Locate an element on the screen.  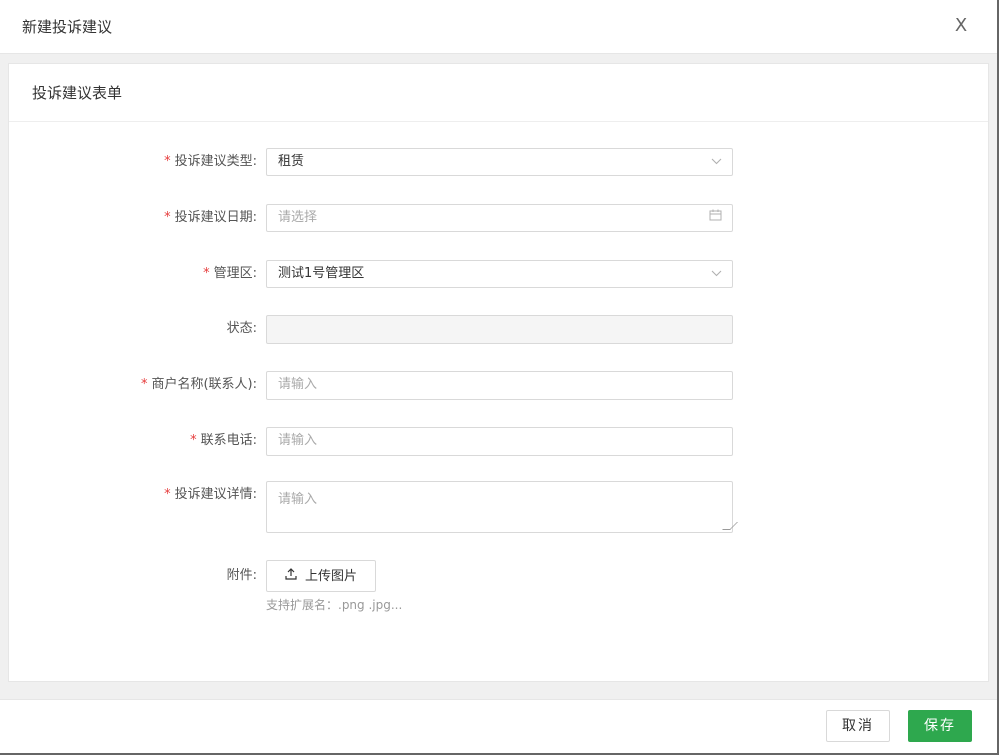
area-label: * 管理区: is located at coordinates (230, 273).